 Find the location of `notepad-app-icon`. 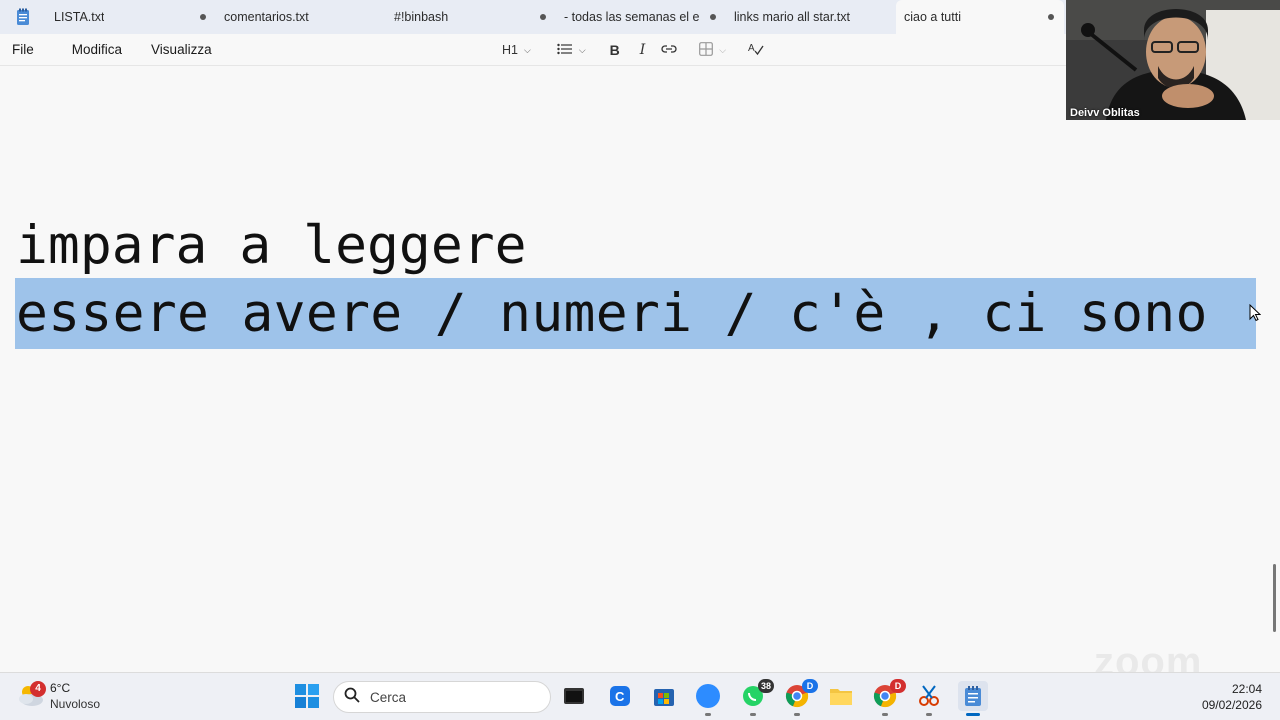

notepad-app-icon is located at coordinates (23, 17).